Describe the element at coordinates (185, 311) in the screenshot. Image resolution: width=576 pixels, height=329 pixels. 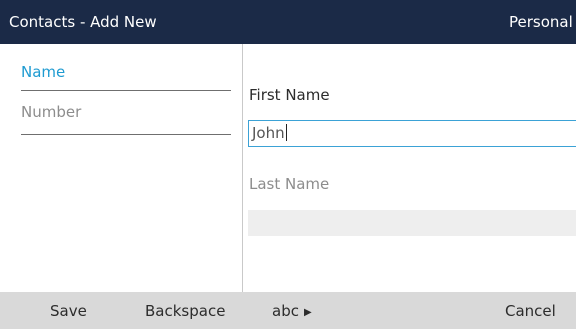
I see `backspace-button: Backspace` at that location.